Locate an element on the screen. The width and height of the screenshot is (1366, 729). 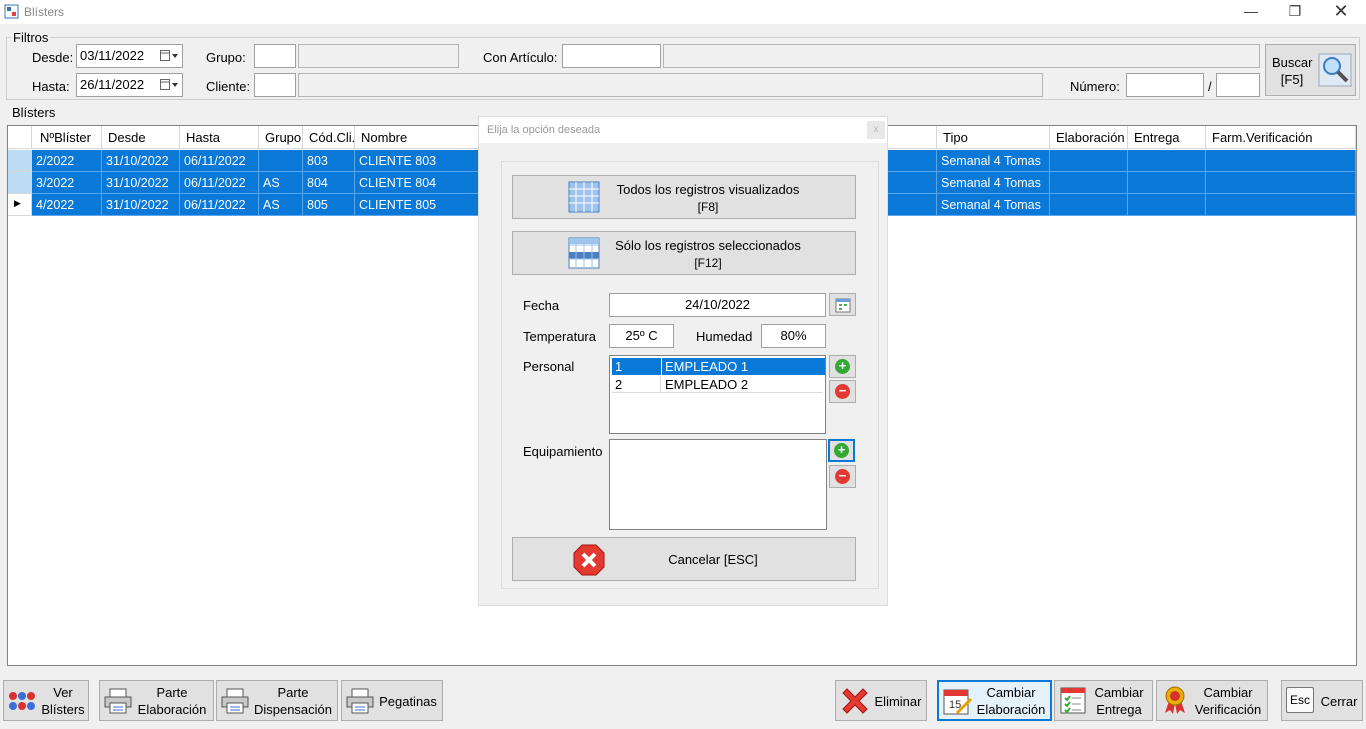
personal-name: EMPLEADO 1 is located at coordinates (743, 366).